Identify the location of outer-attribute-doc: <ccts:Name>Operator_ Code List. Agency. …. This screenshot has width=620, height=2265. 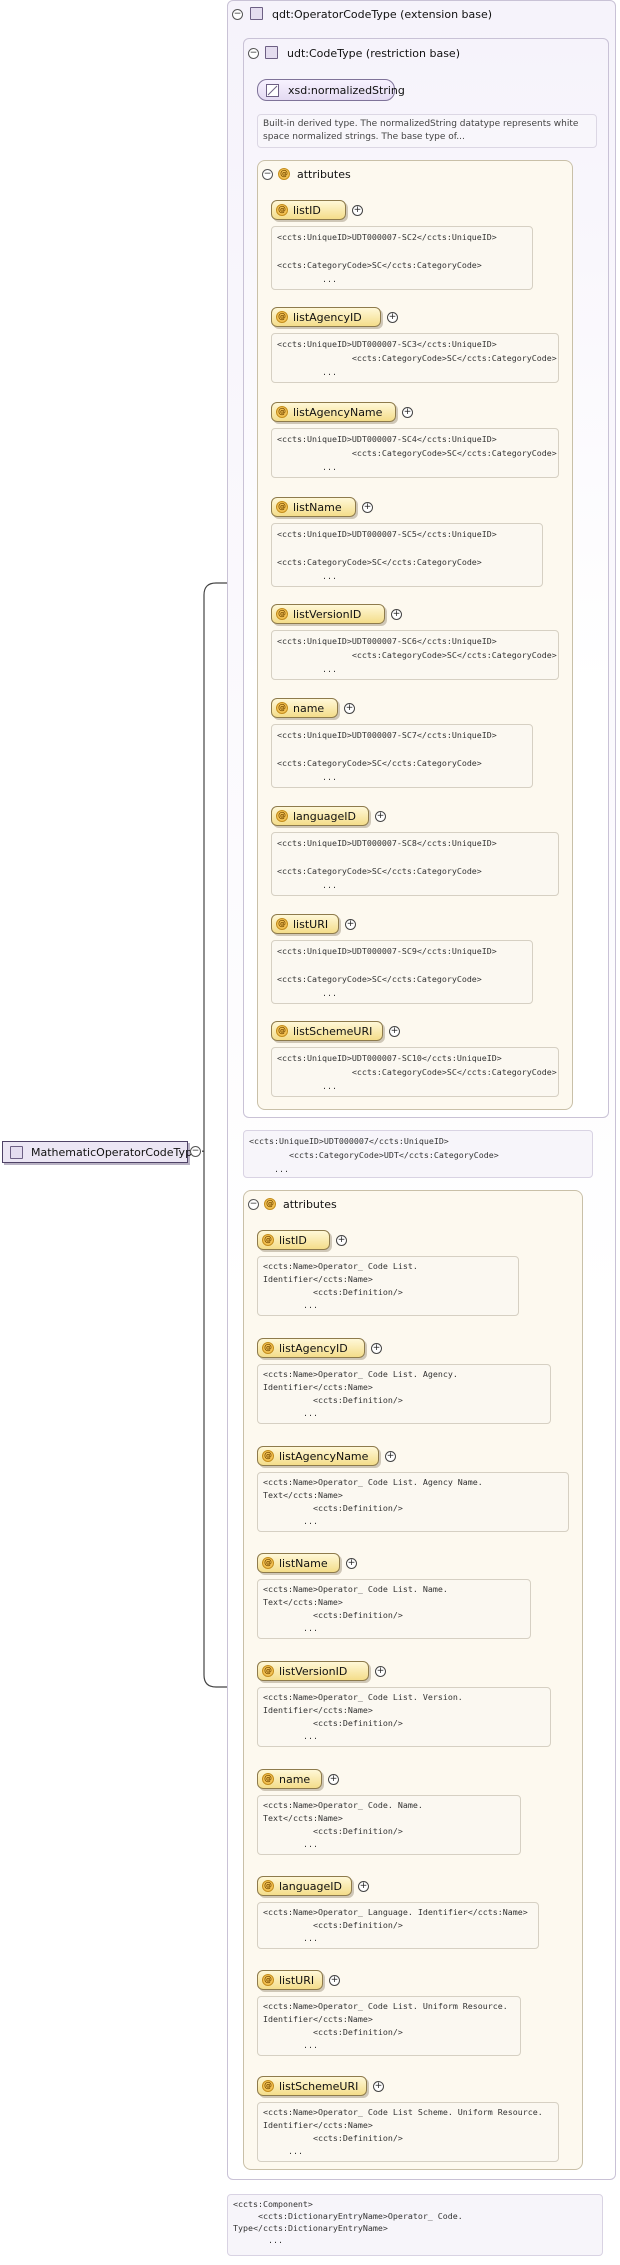
(404, 1394).